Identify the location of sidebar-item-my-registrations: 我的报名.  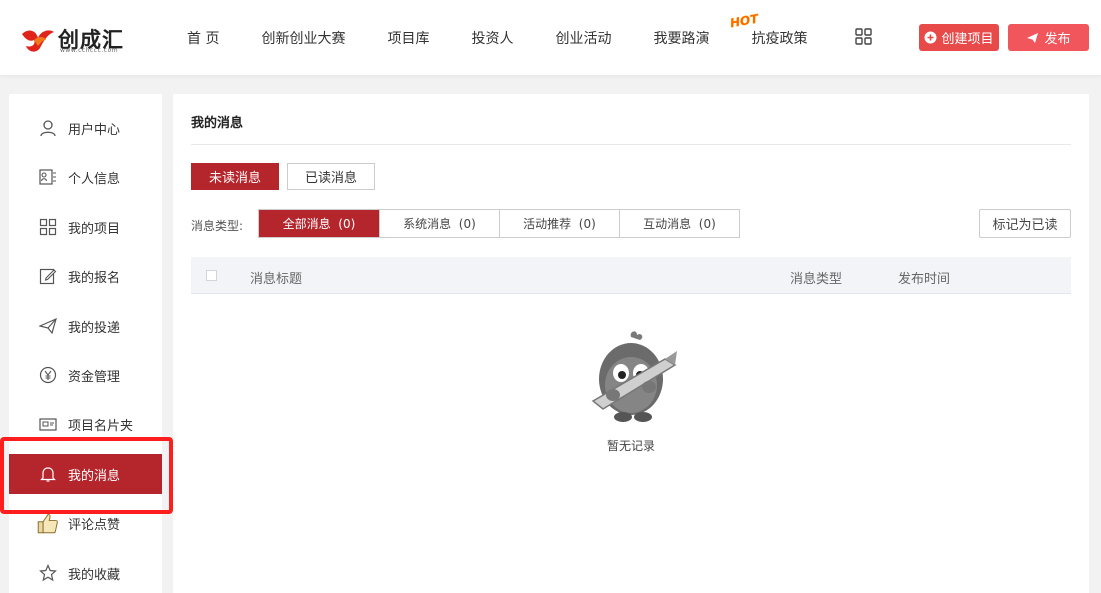
(85, 276).